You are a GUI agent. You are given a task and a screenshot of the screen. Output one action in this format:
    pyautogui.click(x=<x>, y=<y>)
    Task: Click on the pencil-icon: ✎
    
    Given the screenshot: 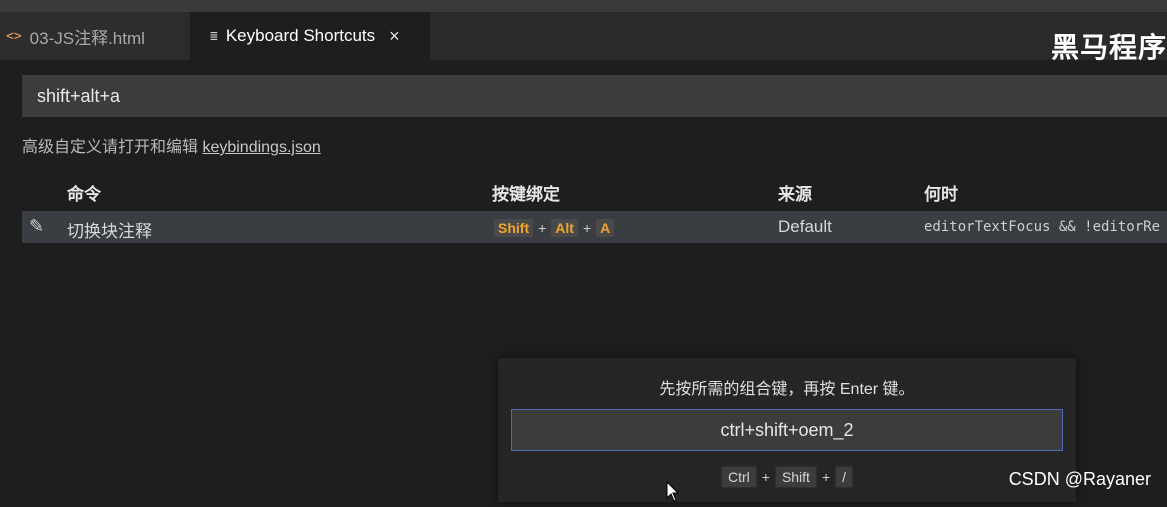 What is the action you would take?
    pyautogui.click(x=36, y=226)
    